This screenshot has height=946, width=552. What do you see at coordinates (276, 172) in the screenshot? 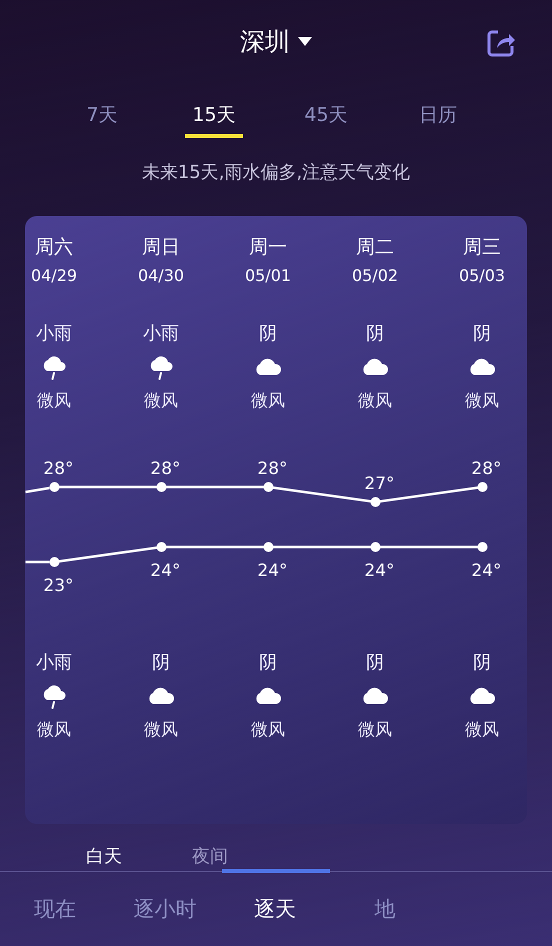
I see `forecast-notice: 未来15天,雨水偏多,注意天气变化` at bounding box center [276, 172].